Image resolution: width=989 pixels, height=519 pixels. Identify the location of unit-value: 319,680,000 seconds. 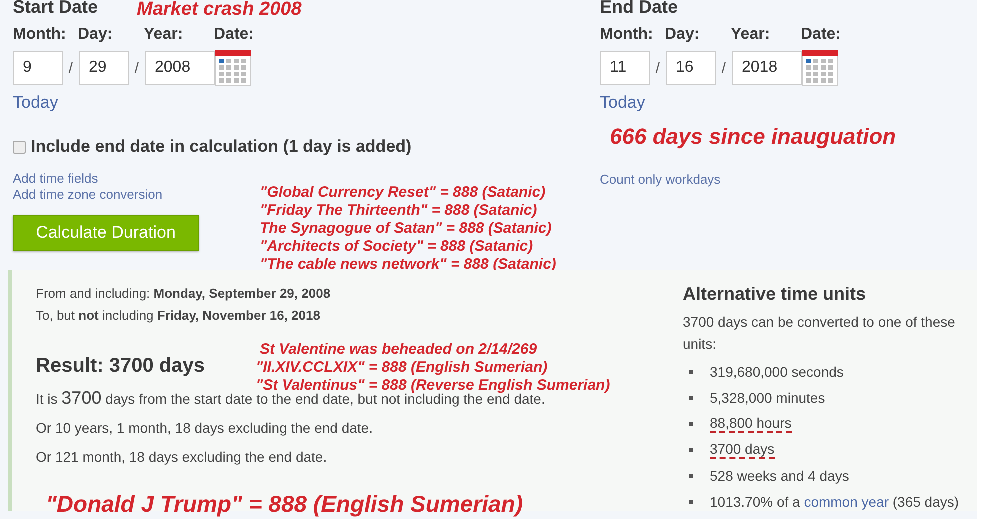
(777, 372).